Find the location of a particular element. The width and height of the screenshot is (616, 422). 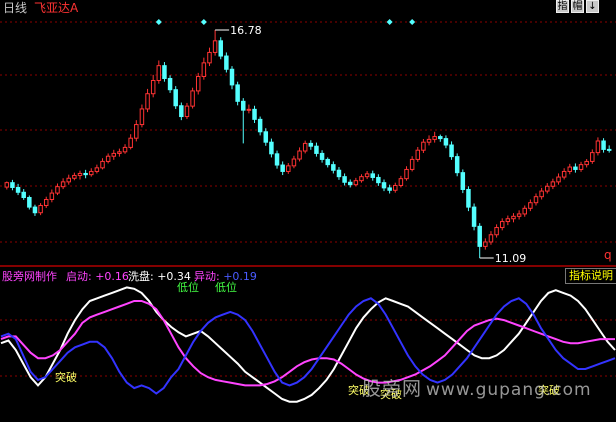

param-washout: 洗盘: +0.34 is located at coordinates (159, 277).